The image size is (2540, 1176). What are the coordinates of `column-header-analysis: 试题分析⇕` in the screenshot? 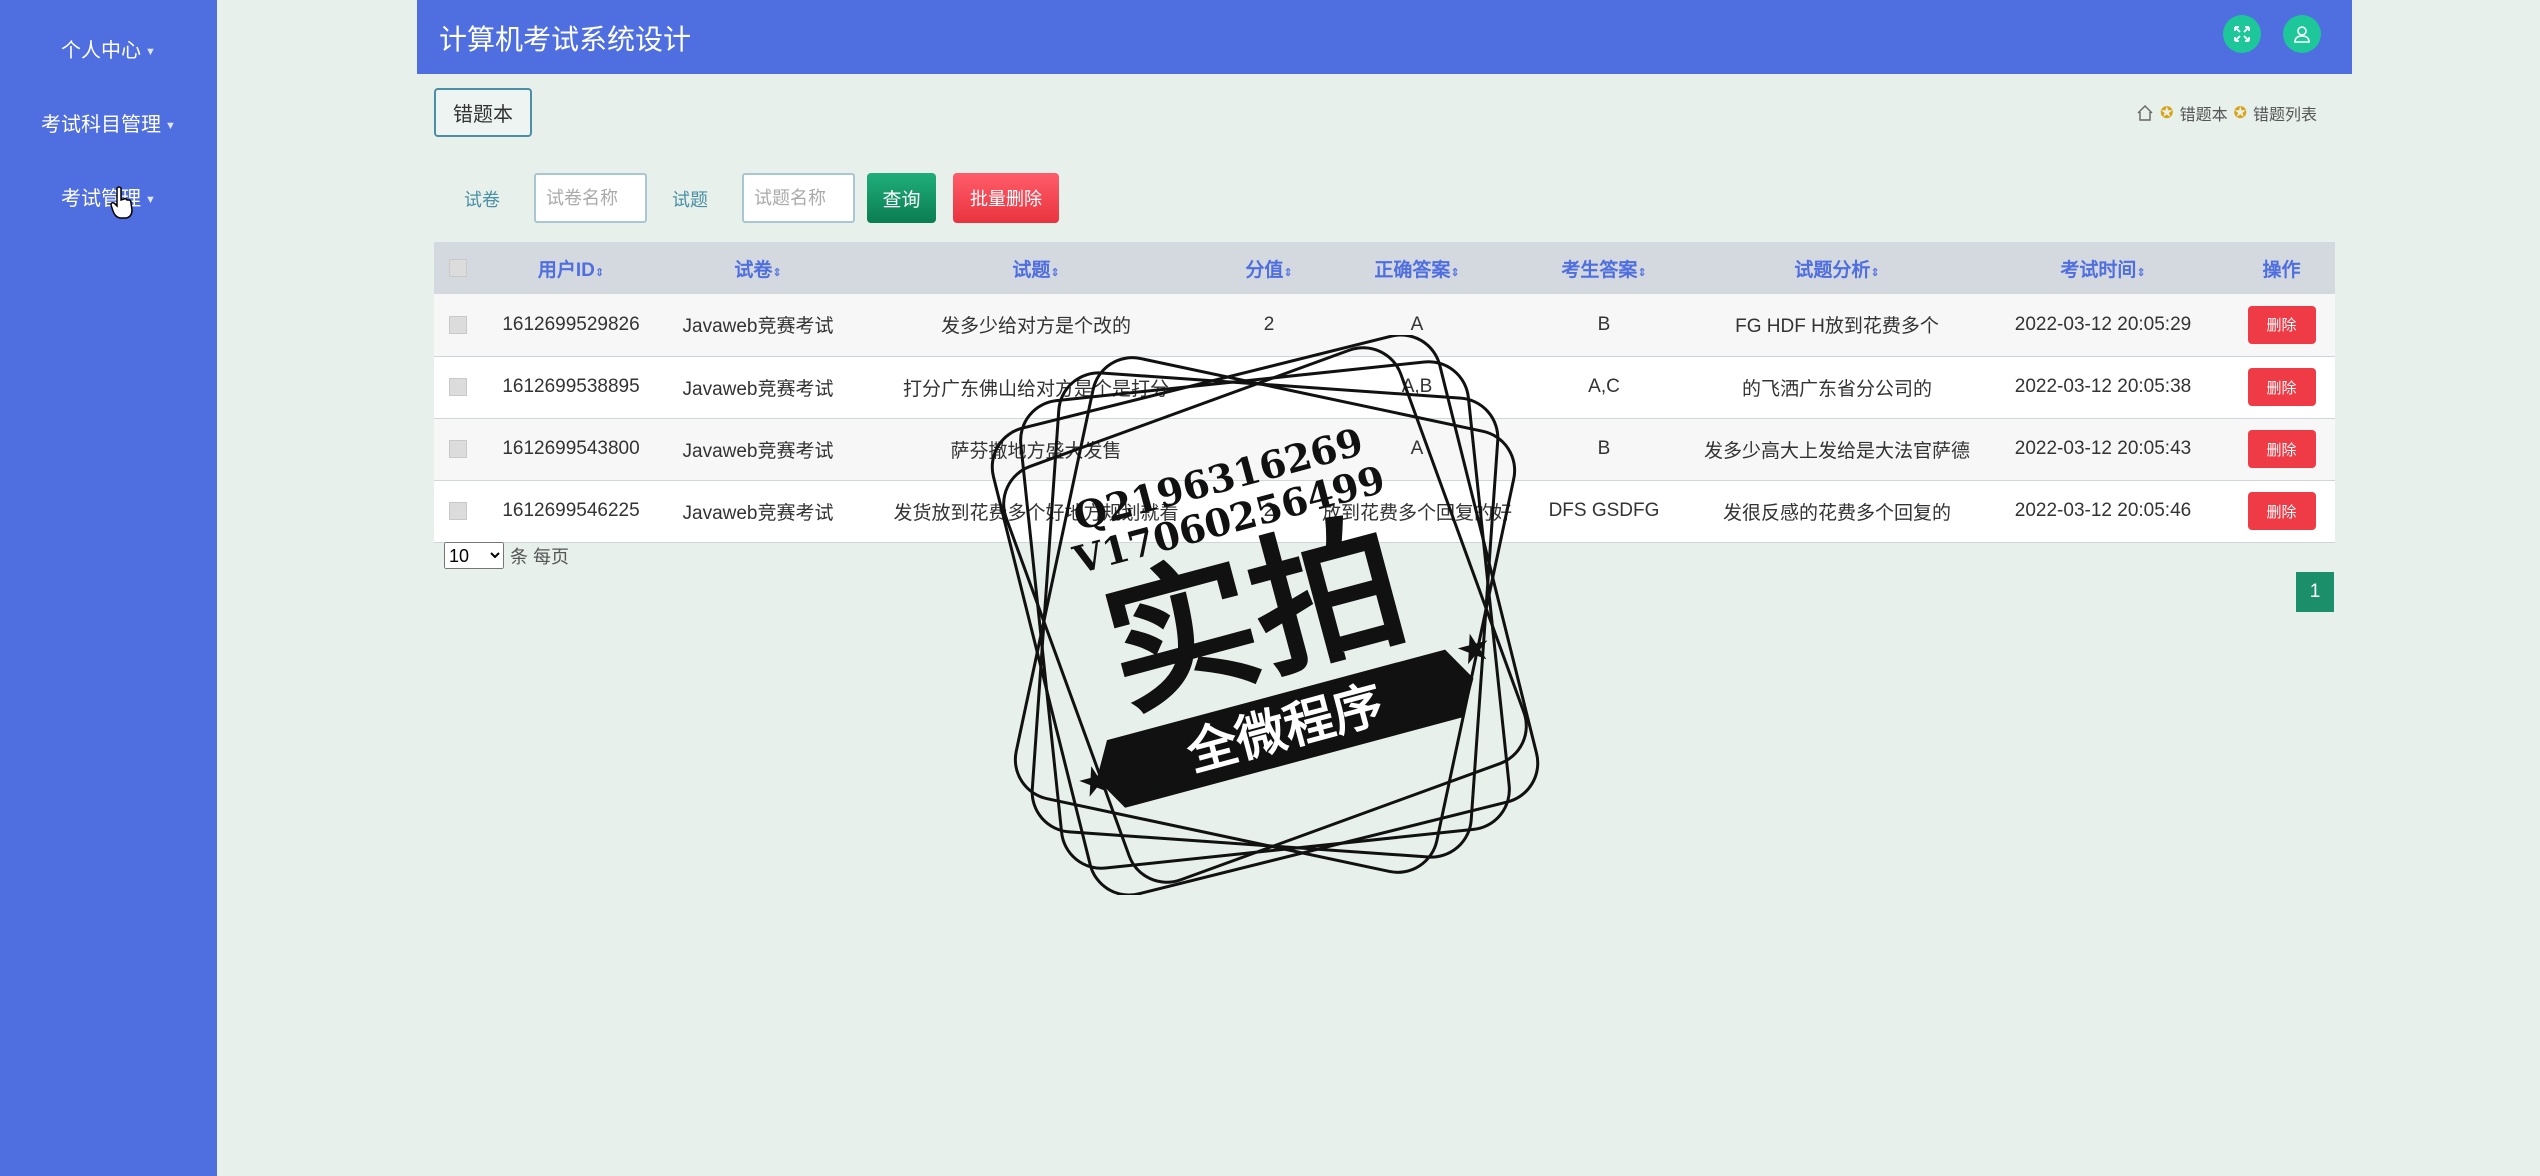 It's located at (1837, 268).